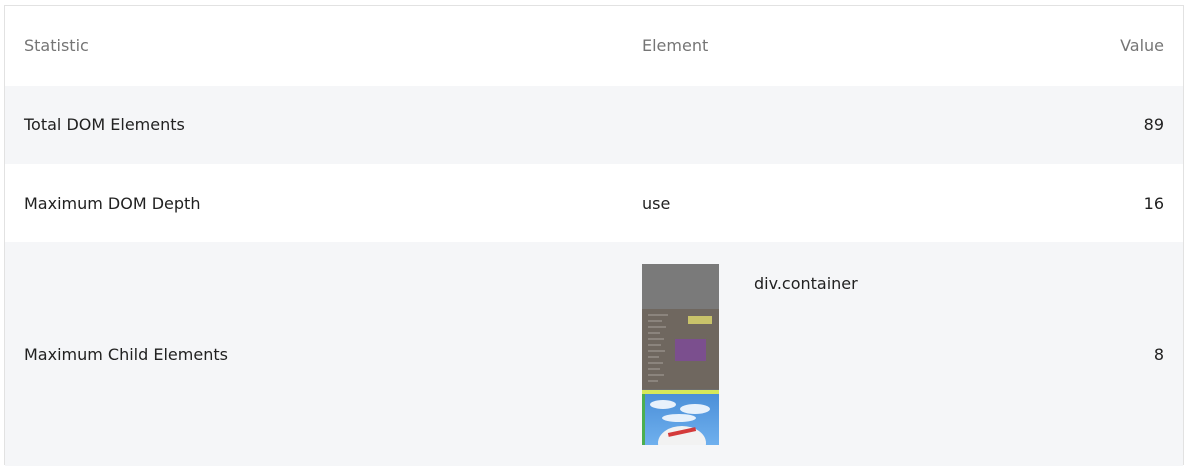 Image resolution: width=1188 pixels, height=467 pixels. Describe the element at coordinates (806, 283) in the screenshot. I see `element-name: div.container` at that location.